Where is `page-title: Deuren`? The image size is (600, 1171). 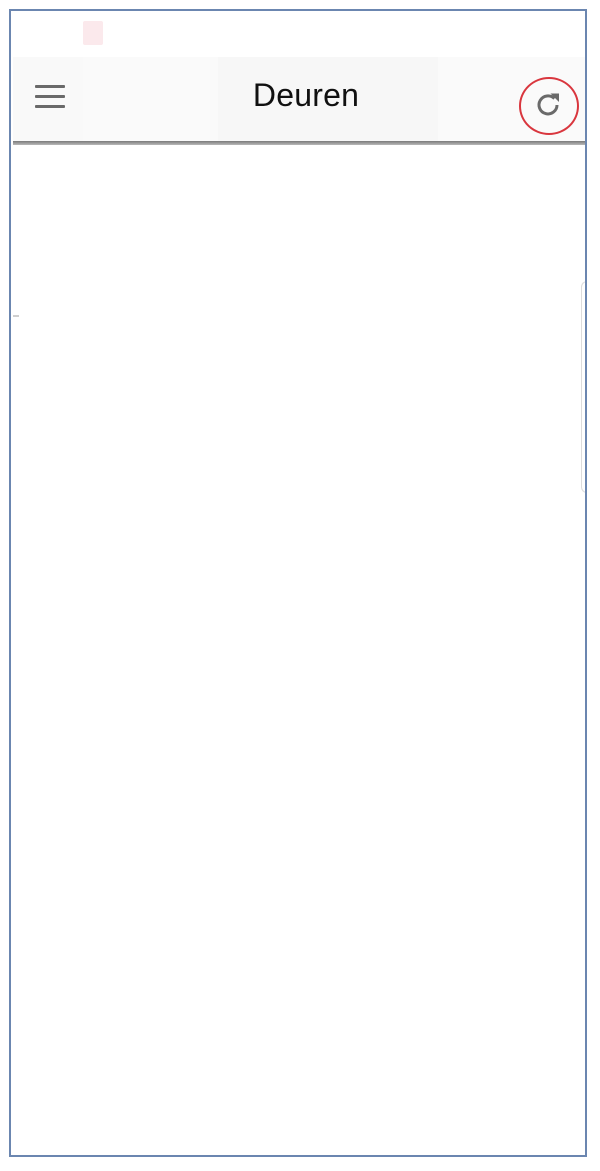
page-title: Deuren is located at coordinates (306, 95).